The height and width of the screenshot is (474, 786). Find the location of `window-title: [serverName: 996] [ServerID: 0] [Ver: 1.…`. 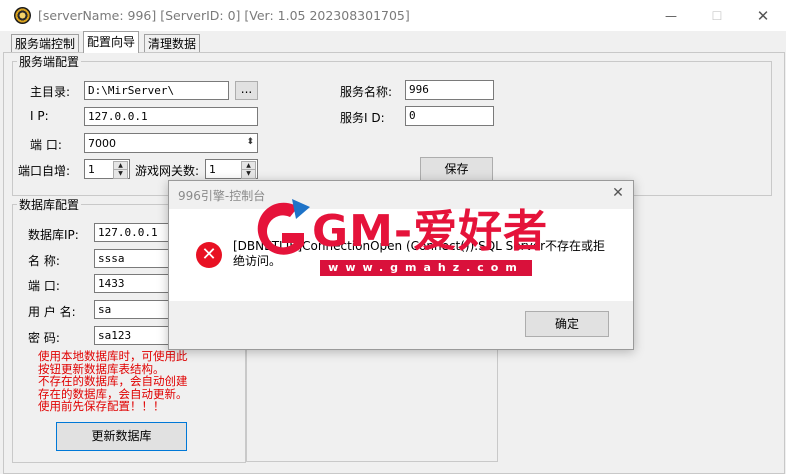

window-title: [serverName: 996] [ServerID: 0] [Ver: 1.… is located at coordinates (224, 15).